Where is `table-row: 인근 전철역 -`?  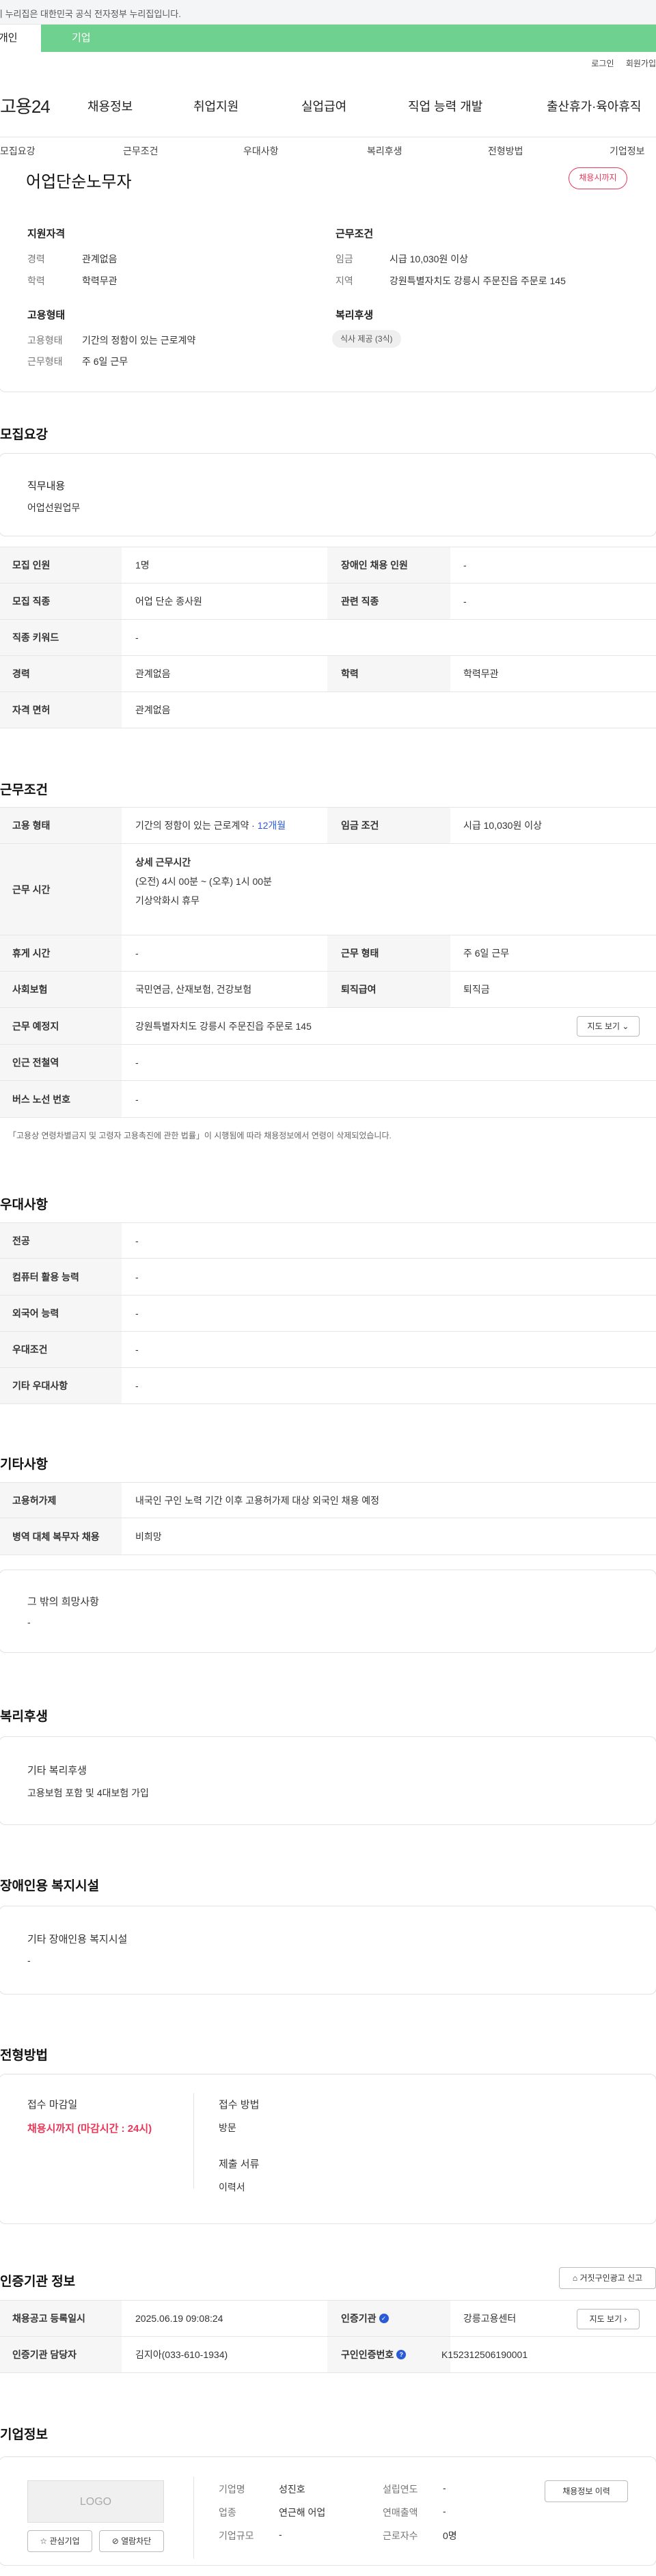 table-row: 인근 전철역 - is located at coordinates (328, 1063).